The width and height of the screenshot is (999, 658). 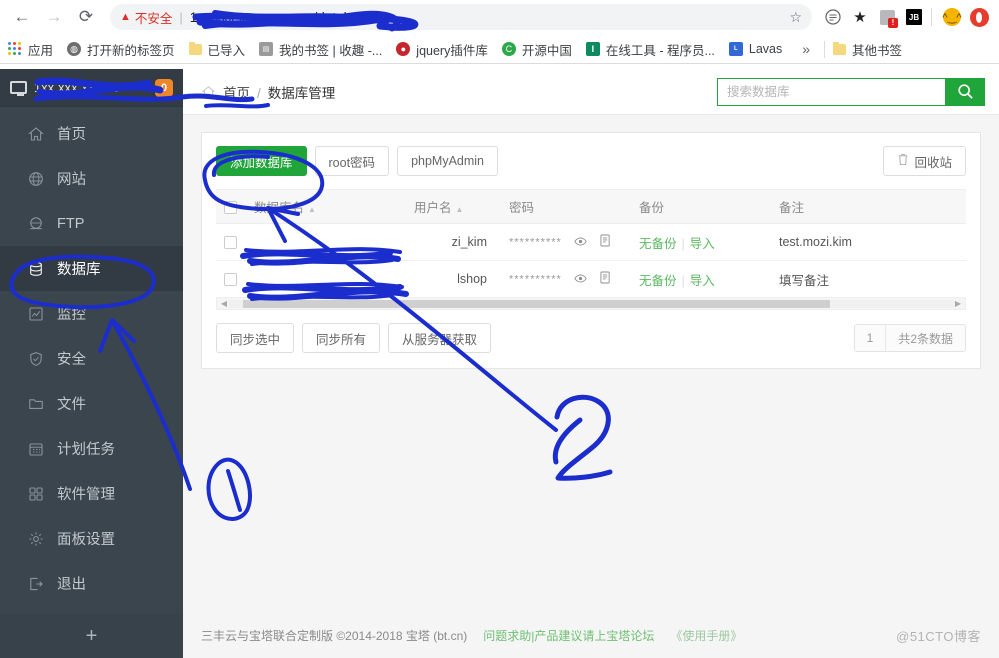 What do you see at coordinates (833, 17) in the screenshot?
I see `reading-list-icon` at bounding box center [833, 17].